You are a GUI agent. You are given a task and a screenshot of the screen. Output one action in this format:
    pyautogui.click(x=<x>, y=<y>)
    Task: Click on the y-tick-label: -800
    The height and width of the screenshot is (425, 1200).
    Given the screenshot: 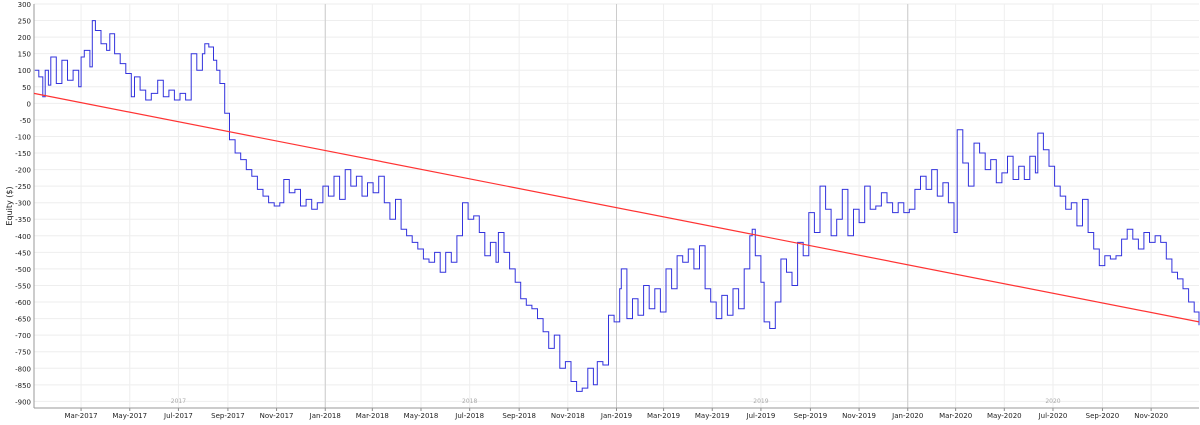 What is the action you would take?
    pyautogui.click(x=23, y=369)
    